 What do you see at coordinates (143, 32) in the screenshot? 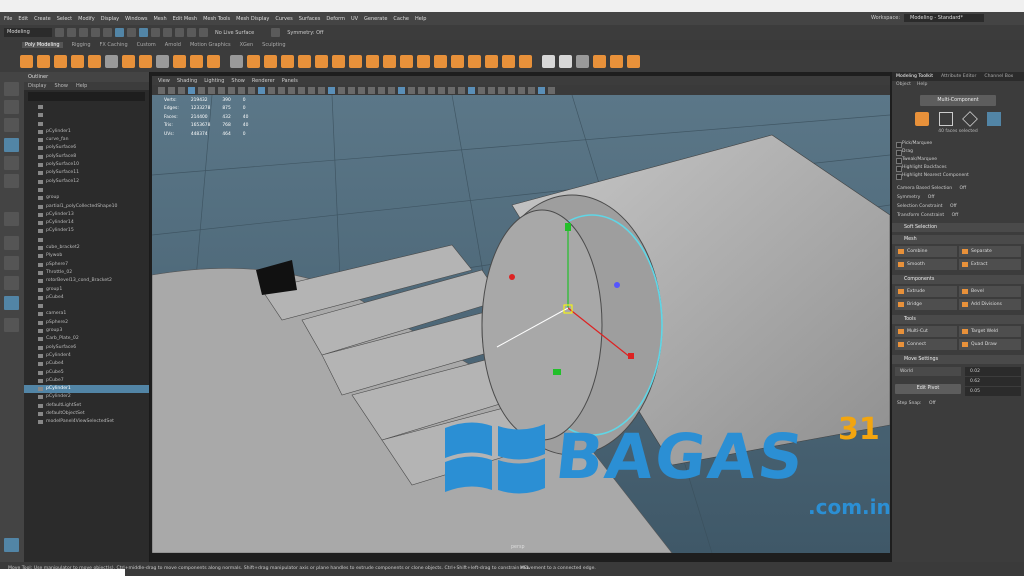
I see `select-component-icon` at bounding box center [143, 32].